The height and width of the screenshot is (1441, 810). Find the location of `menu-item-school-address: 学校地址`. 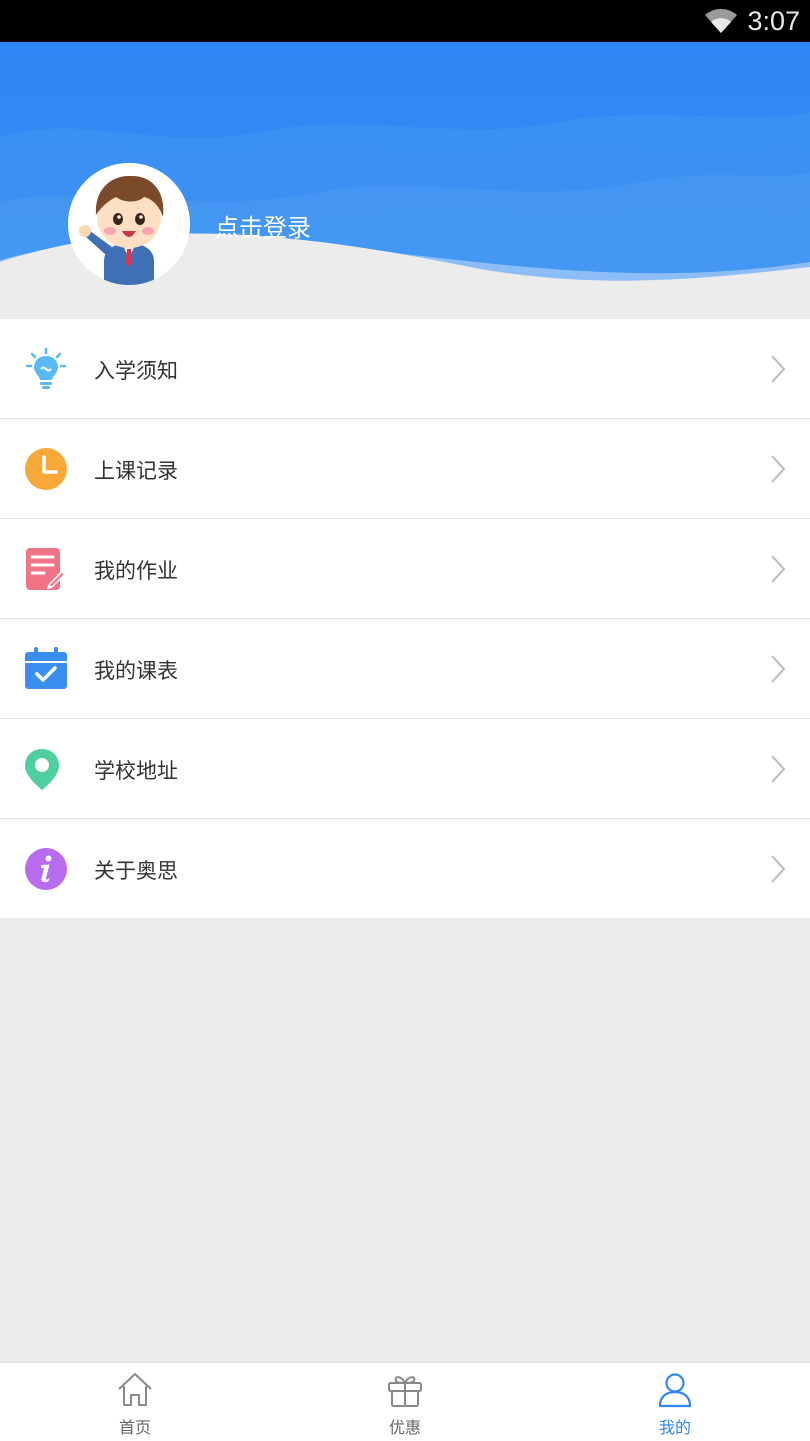

menu-item-school-address: 学校地址 is located at coordinates (405, 769).